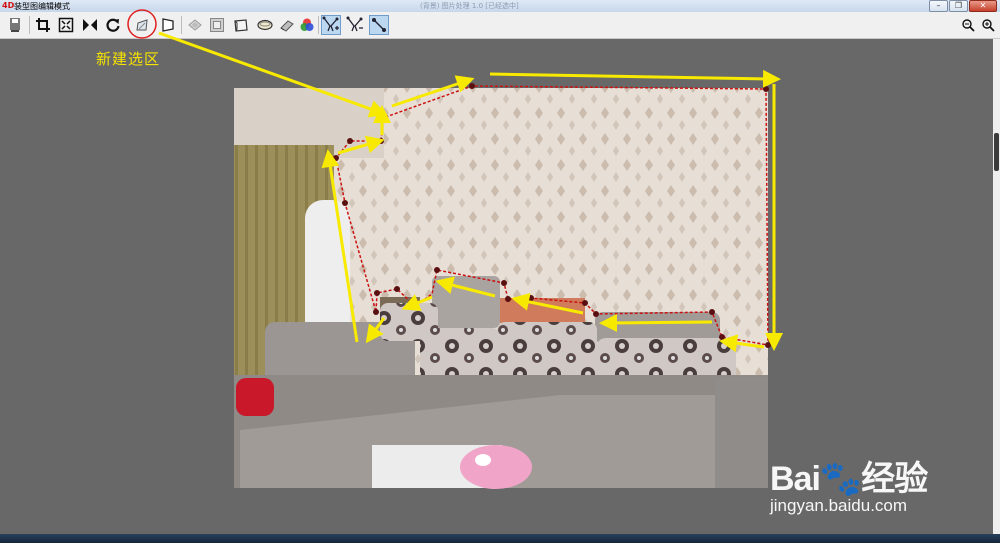  What do you see at coordinates (500, 538) in the screenshot?
I see `taskbar` at bounding box center [500, 538].